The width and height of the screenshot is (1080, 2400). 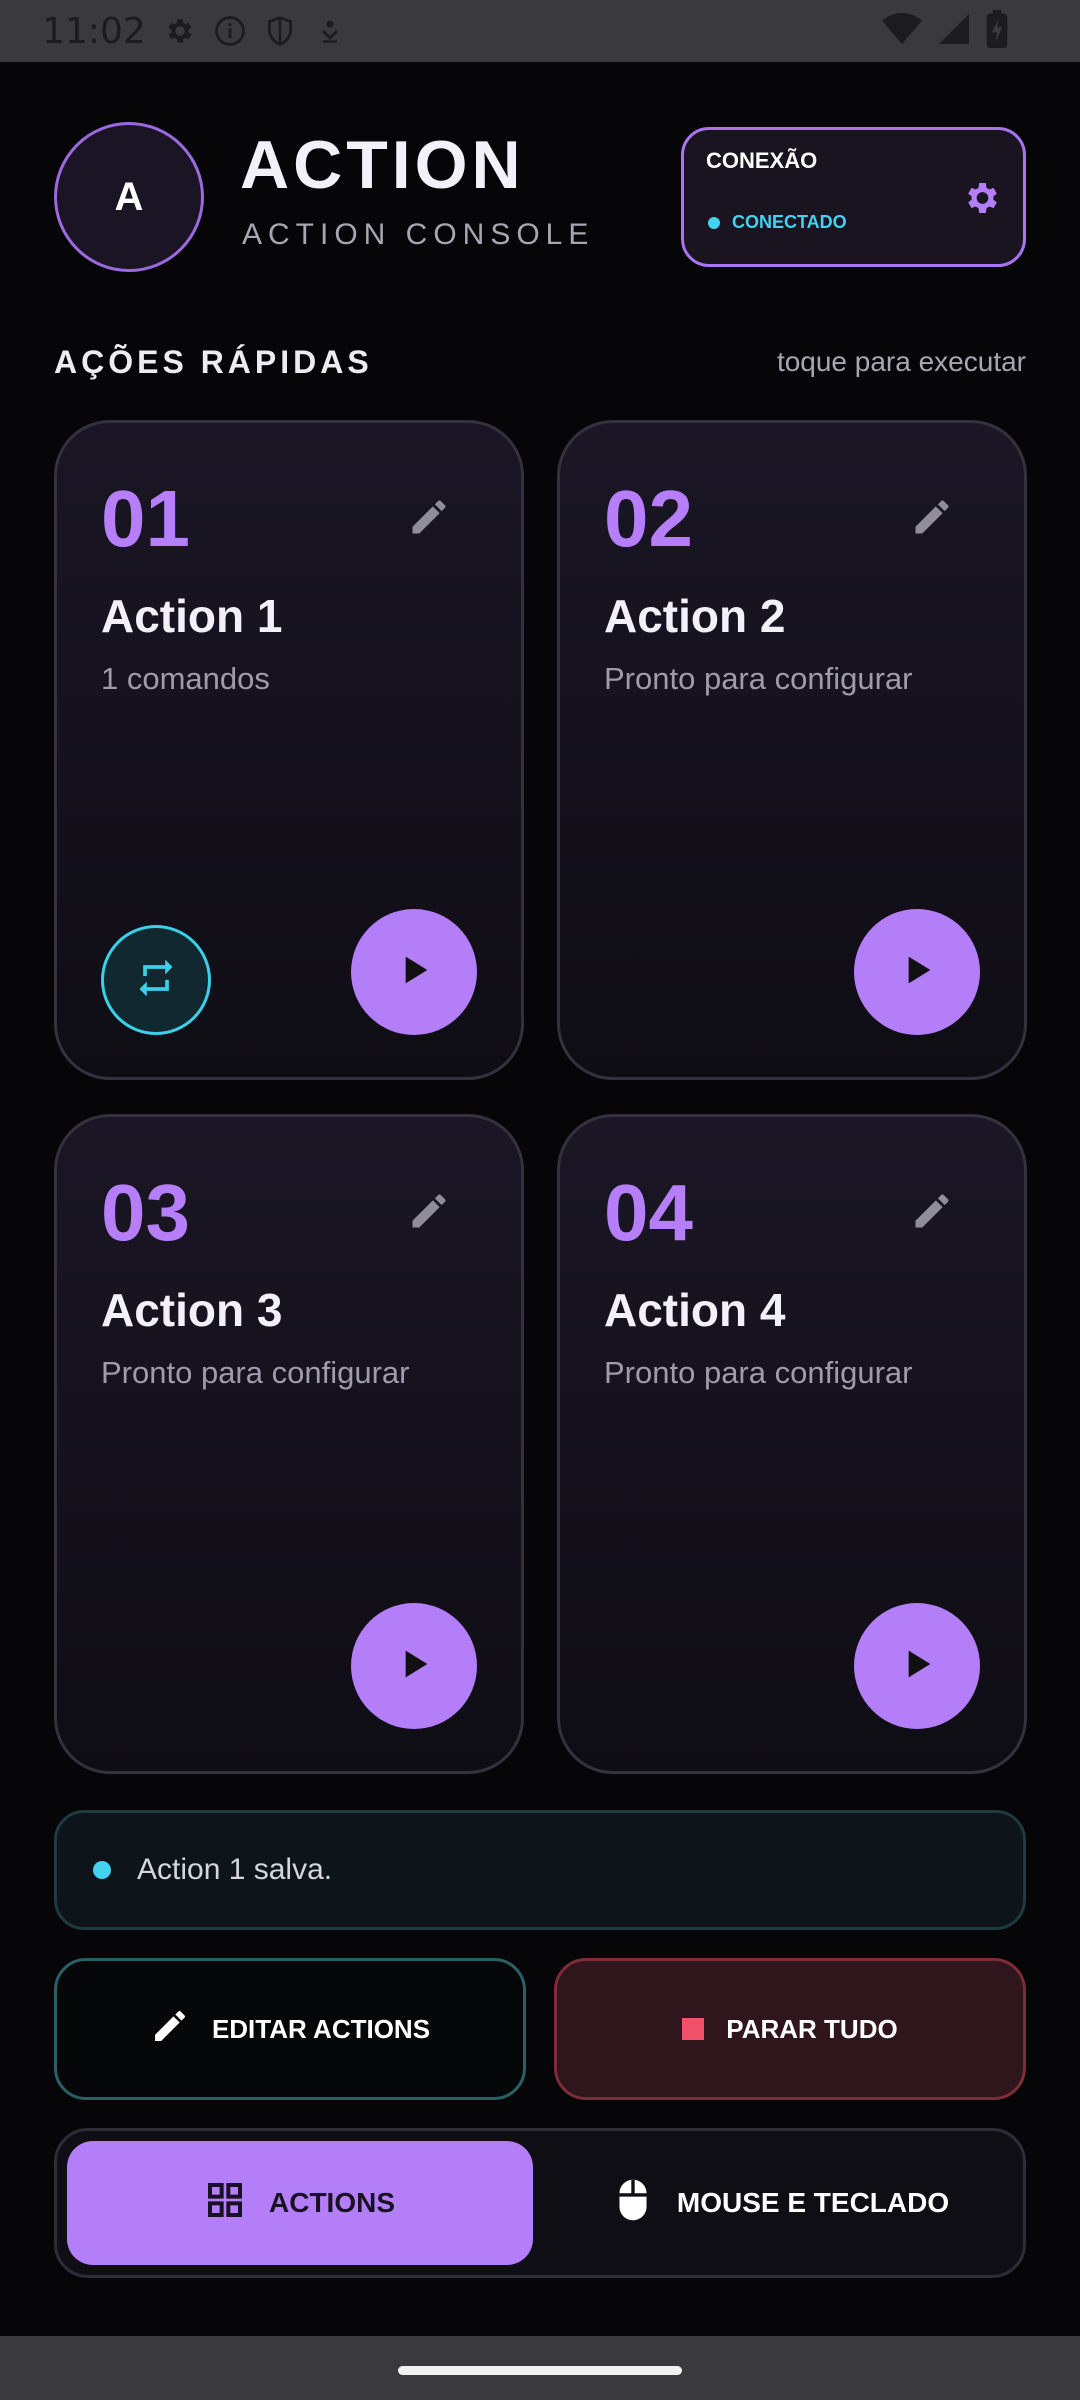 I want to click on mouse-icon, so click(x=633, y=2203).